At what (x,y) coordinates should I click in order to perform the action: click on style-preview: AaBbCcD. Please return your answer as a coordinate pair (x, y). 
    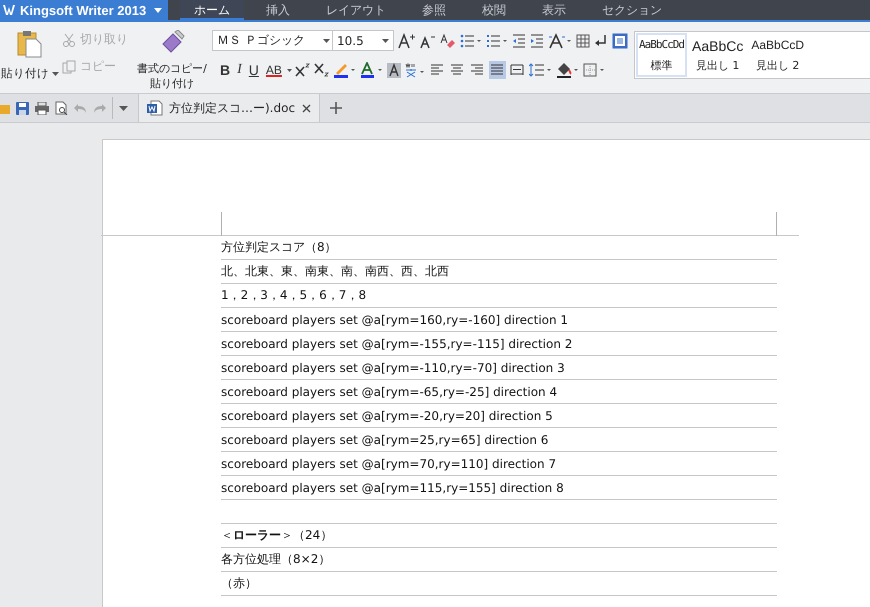
    Looking at the image, I should click on (777, 45).